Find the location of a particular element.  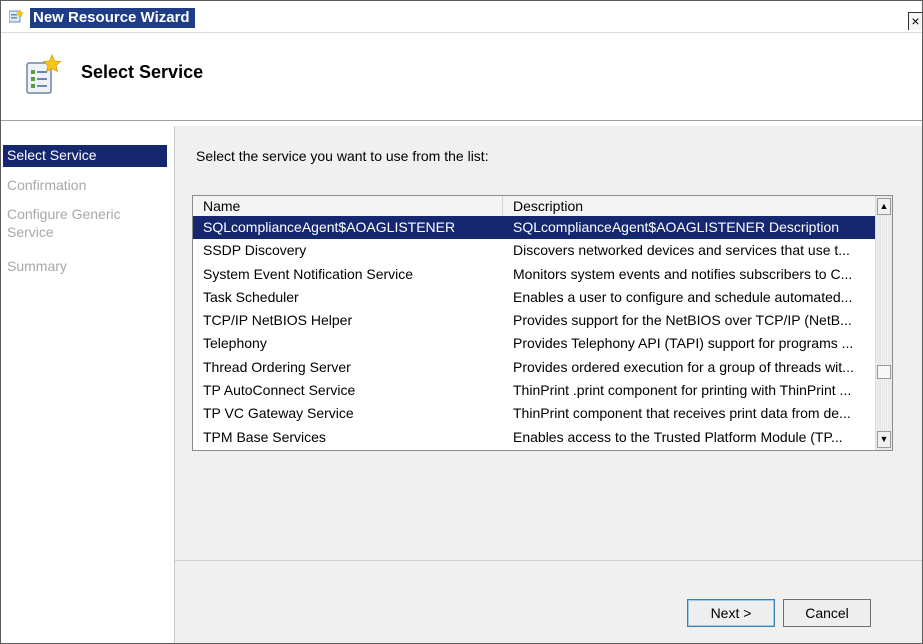

row-name: TPM Base Services is located at coordinates (264, 436).